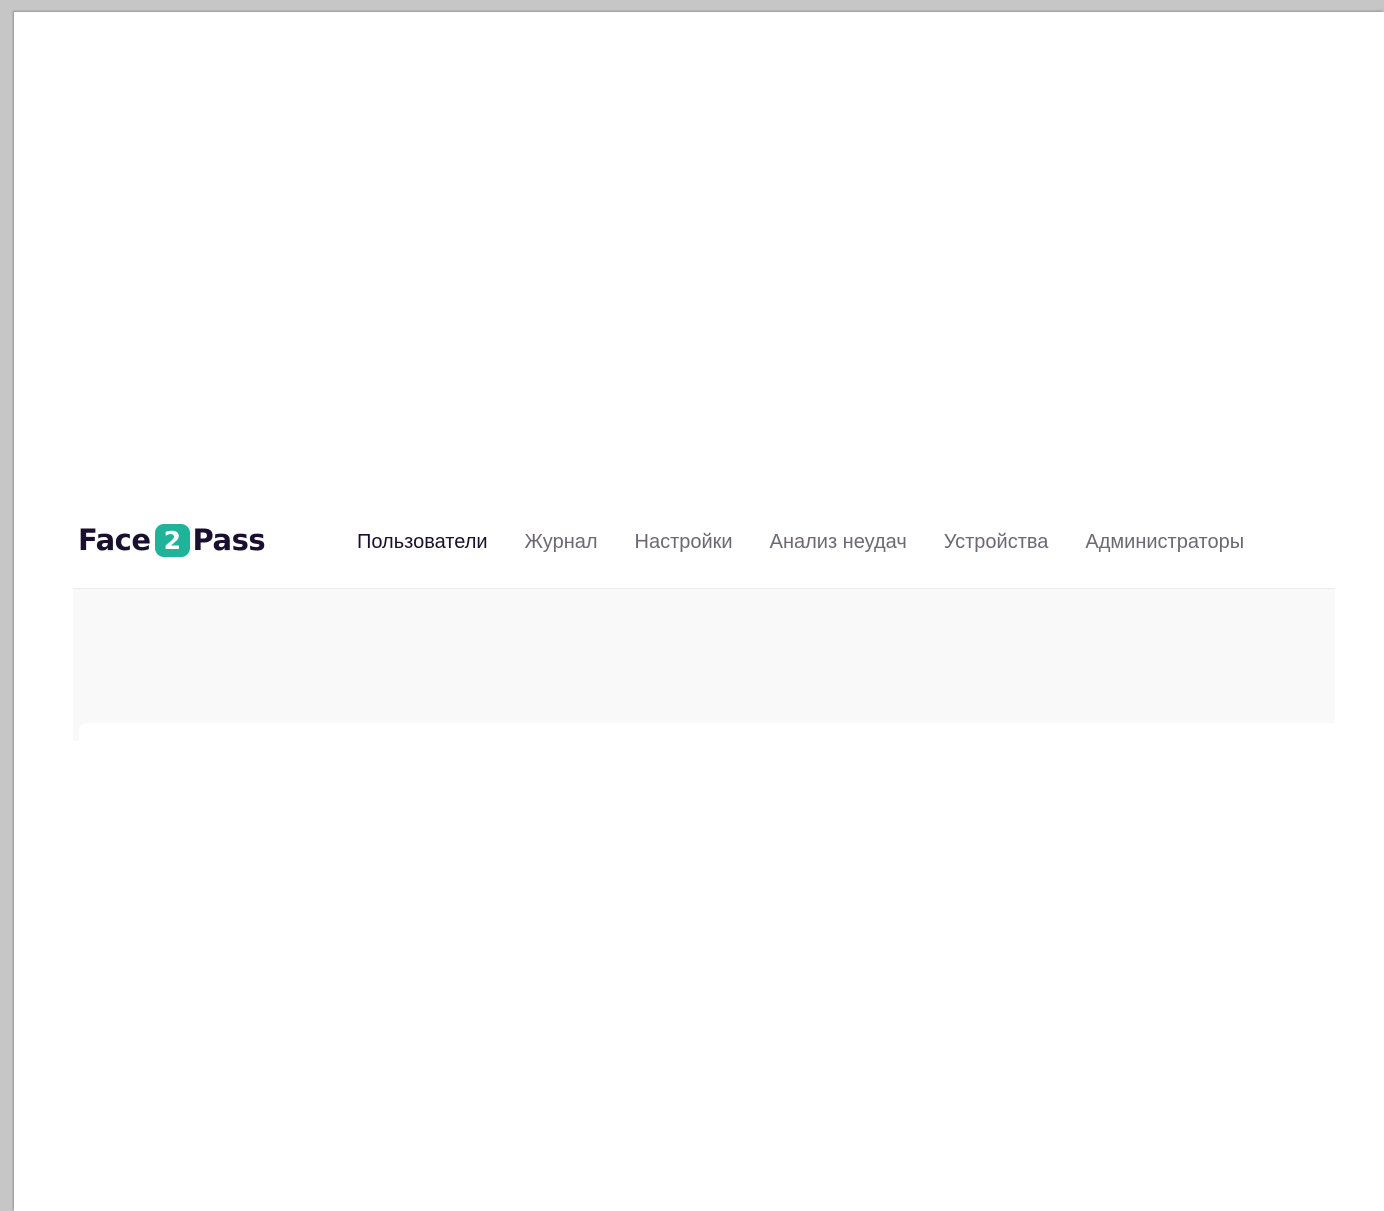 Image resolution: width=1384 pixels, height=1211 pixels. I want to click on nav-item-settings: Настройки, so click(684, 542).